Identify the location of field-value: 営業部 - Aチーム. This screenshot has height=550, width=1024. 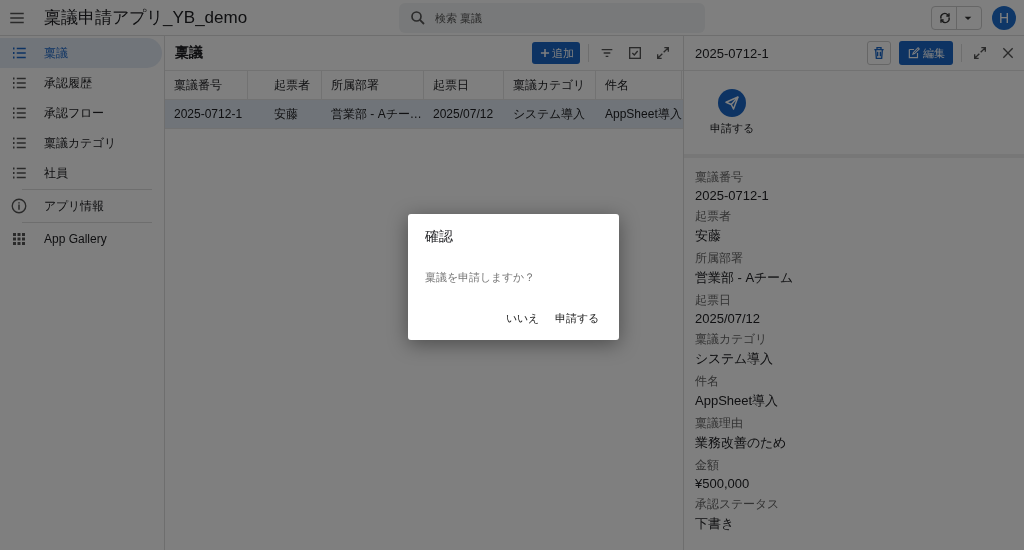
(745, 278).